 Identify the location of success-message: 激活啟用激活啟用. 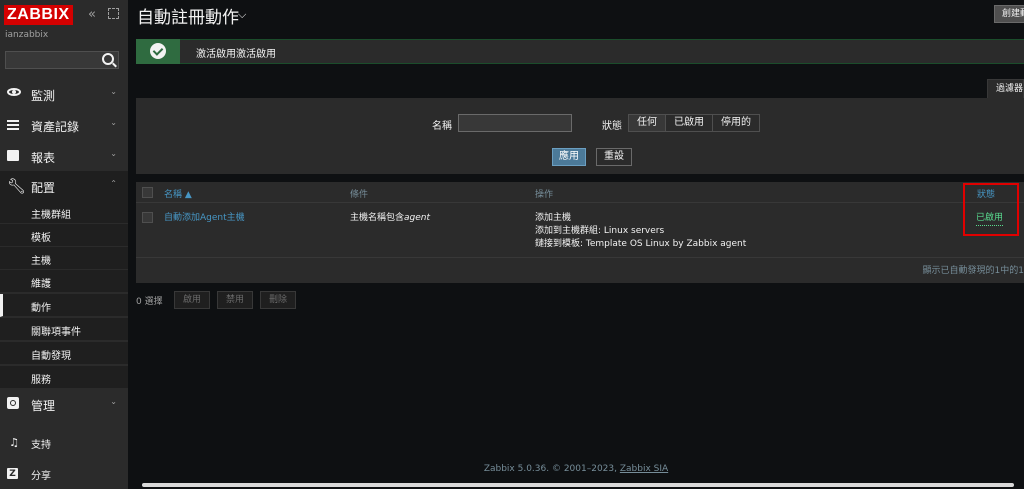
(580, 51).